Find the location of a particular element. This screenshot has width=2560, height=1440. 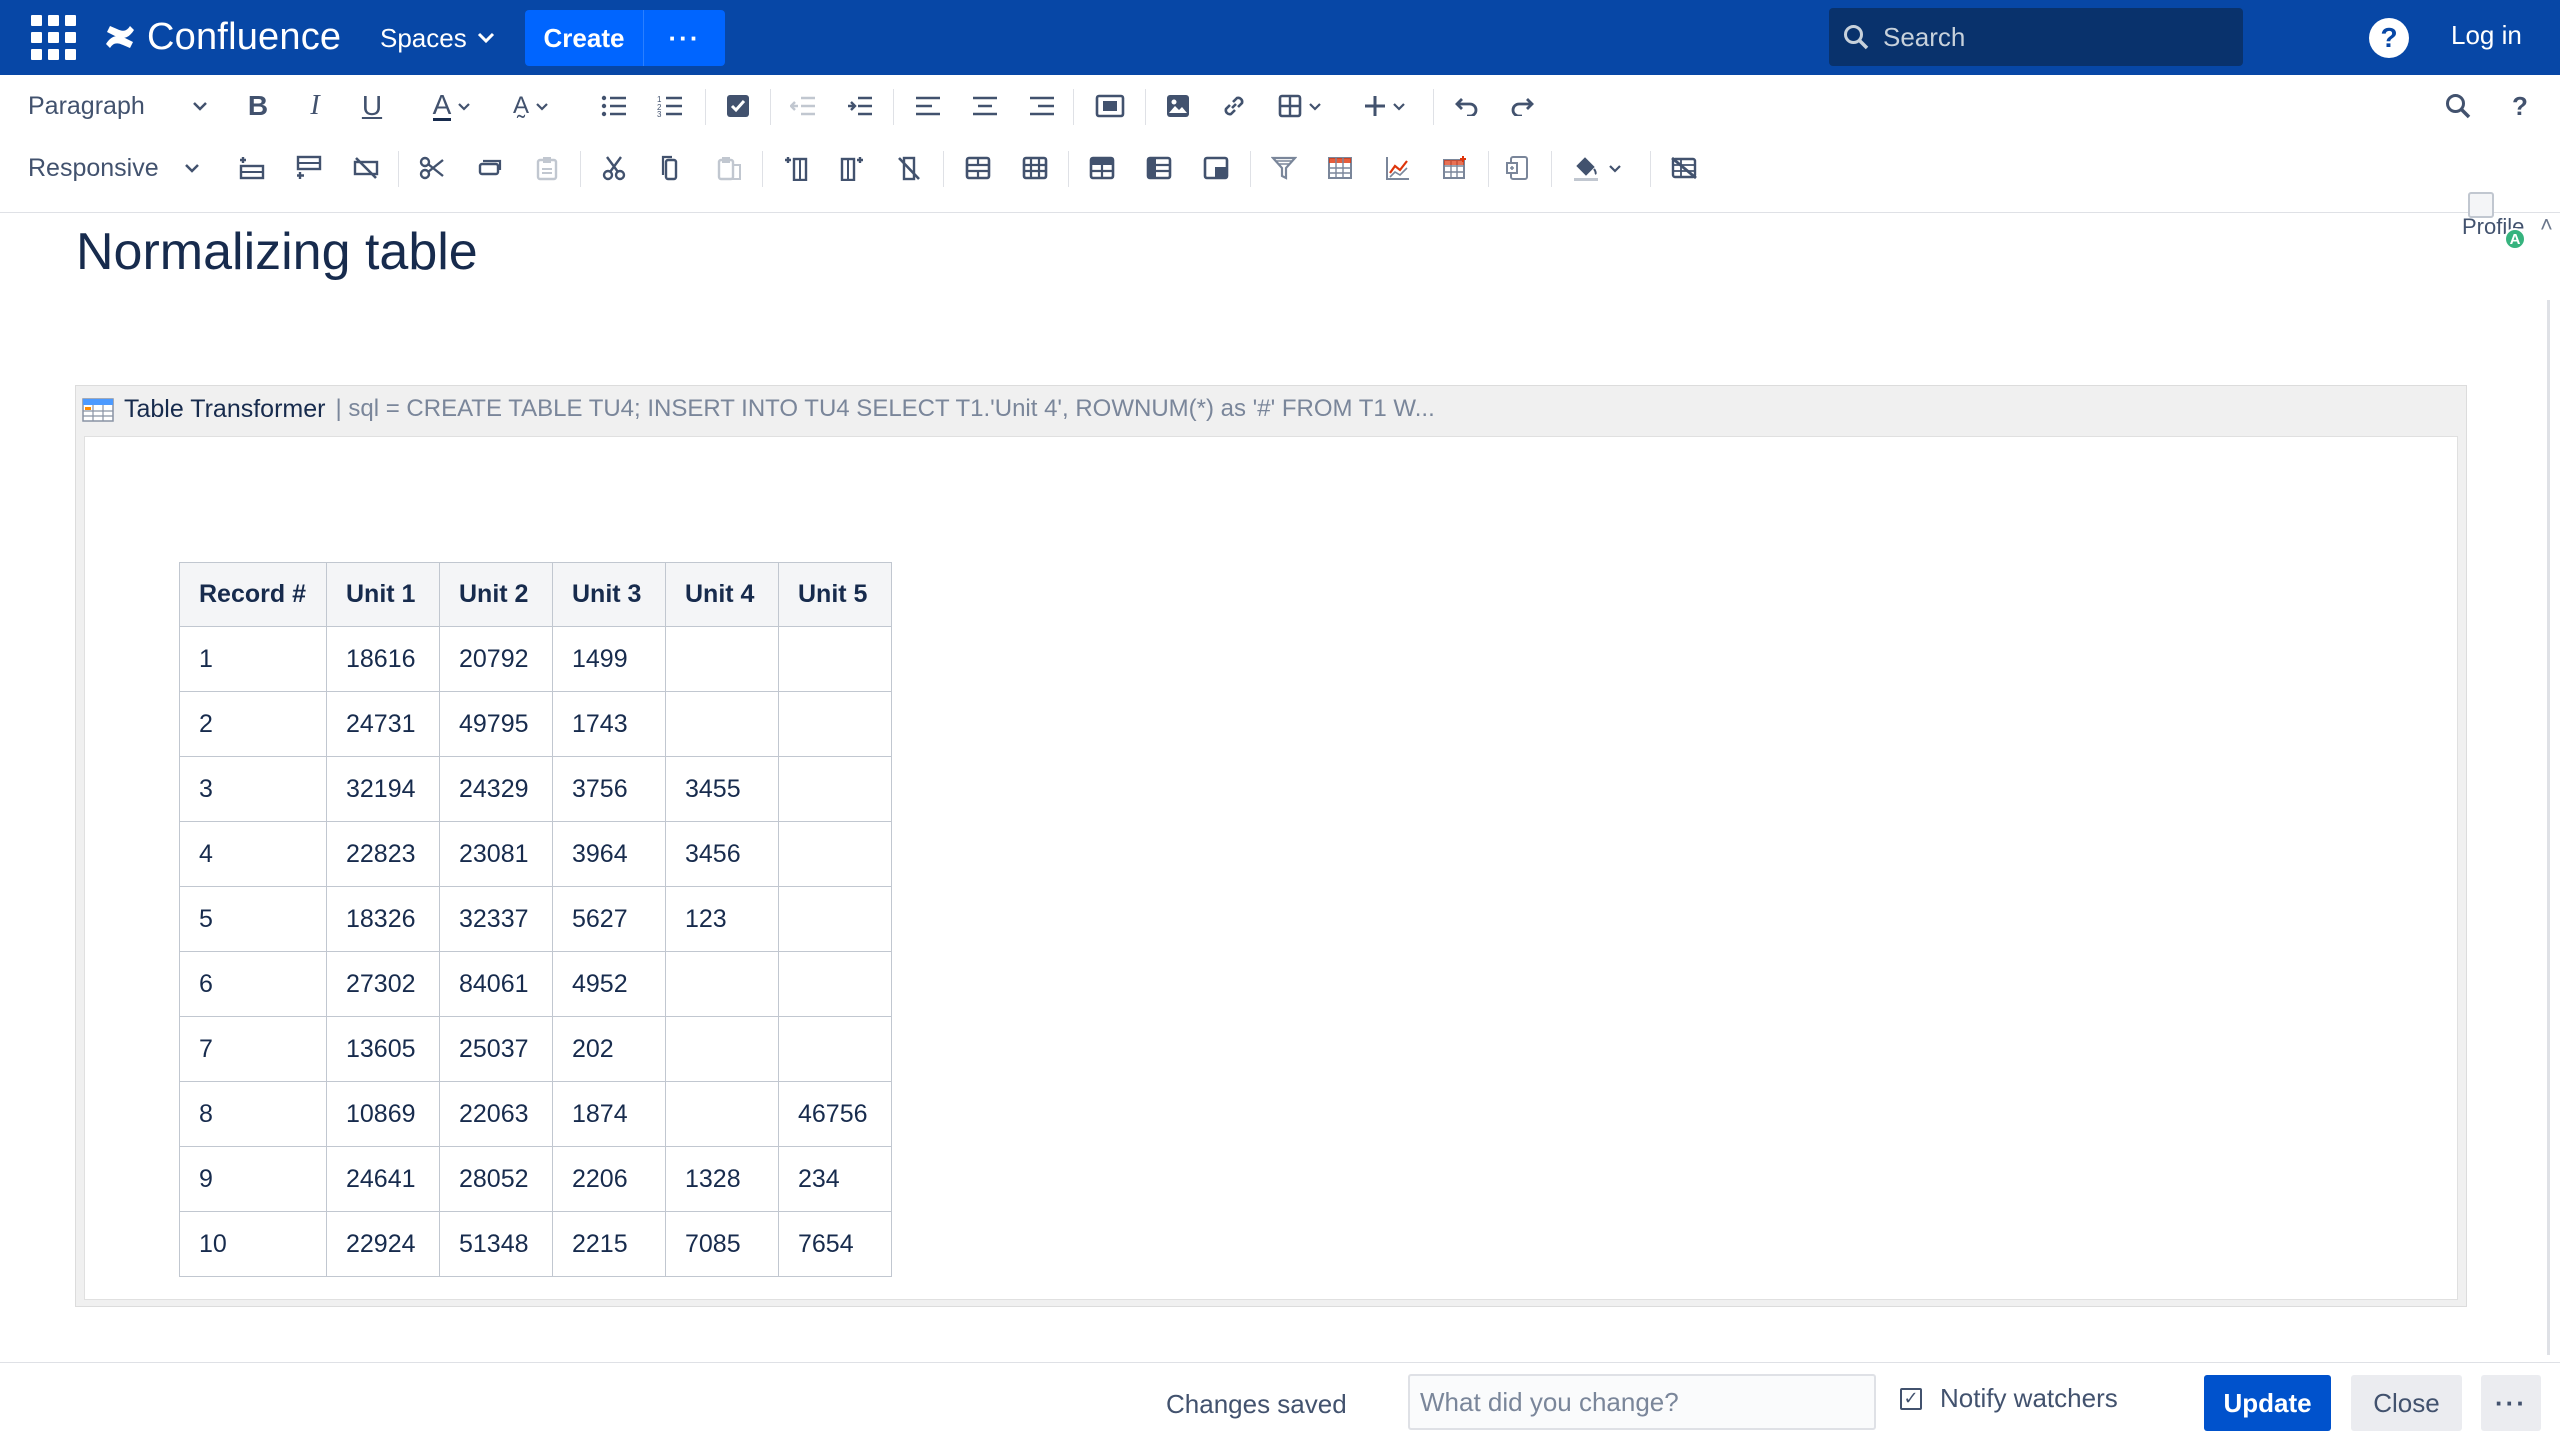

column-delete-icon is located at coordinates (909, 168).